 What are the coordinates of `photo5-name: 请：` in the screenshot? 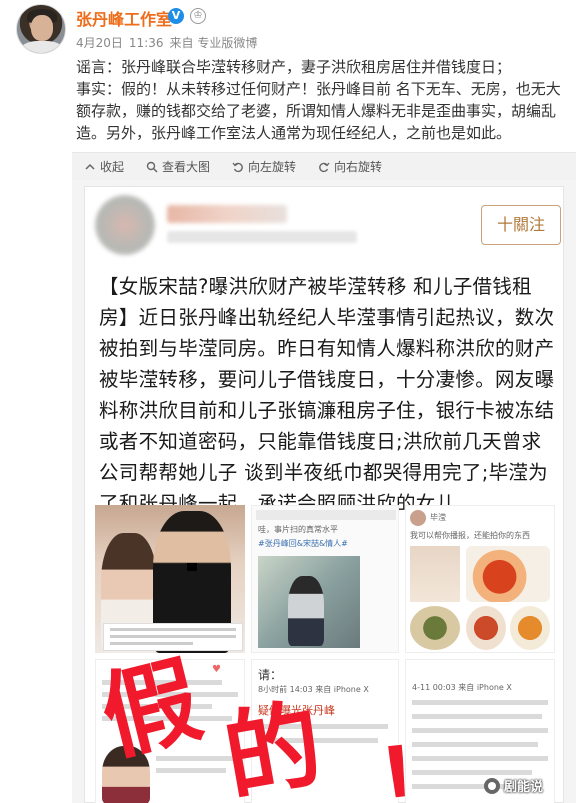 It's located at (270, 675).